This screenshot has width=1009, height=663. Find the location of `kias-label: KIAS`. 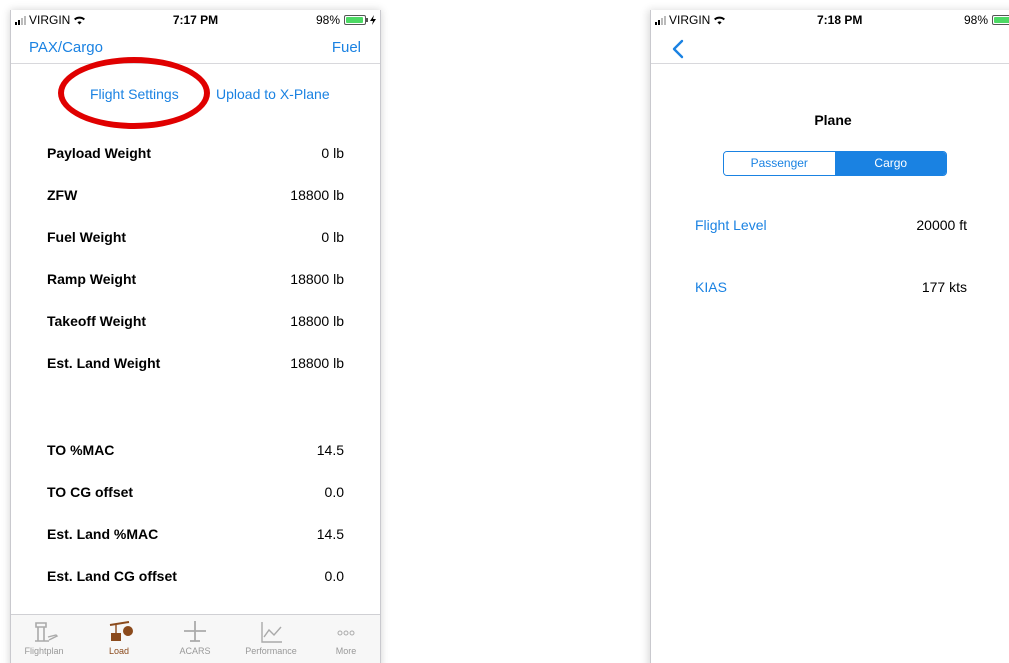

kias-label: KIAS is located at coordinates (711, 287).